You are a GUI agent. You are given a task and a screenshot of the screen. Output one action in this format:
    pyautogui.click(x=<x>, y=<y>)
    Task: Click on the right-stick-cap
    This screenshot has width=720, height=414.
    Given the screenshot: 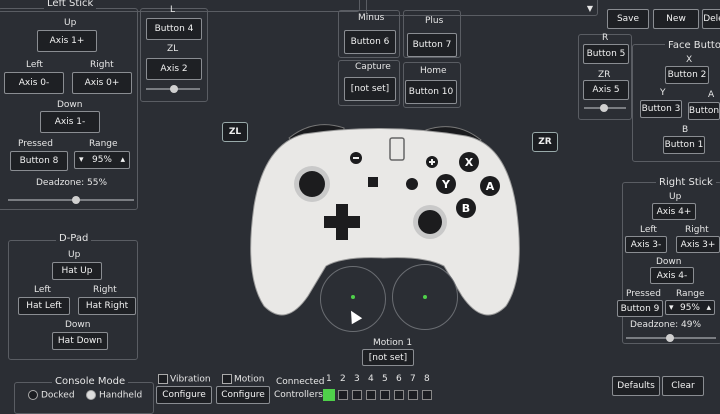 What is the action you would take?
    pyautogui.click(x=430, y=222)
    